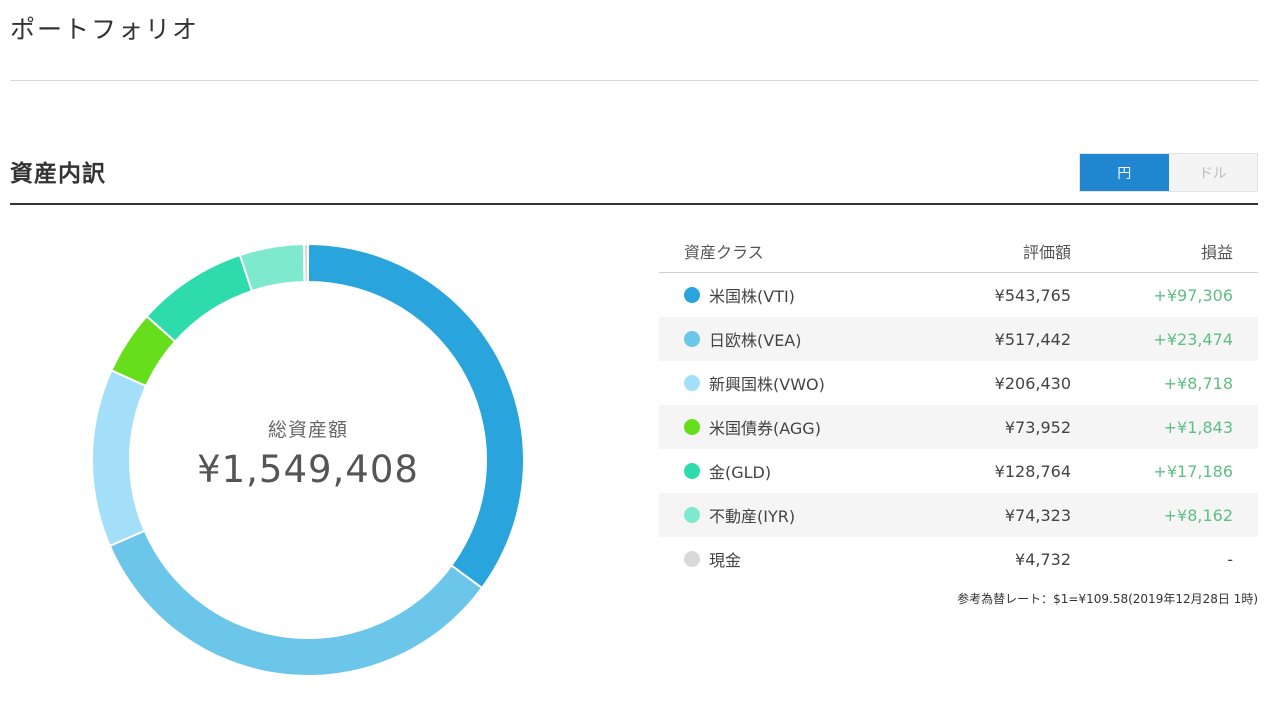  Describe the element at coordinates (634, 204) in the screenshot. I see `section-divider` at that location.